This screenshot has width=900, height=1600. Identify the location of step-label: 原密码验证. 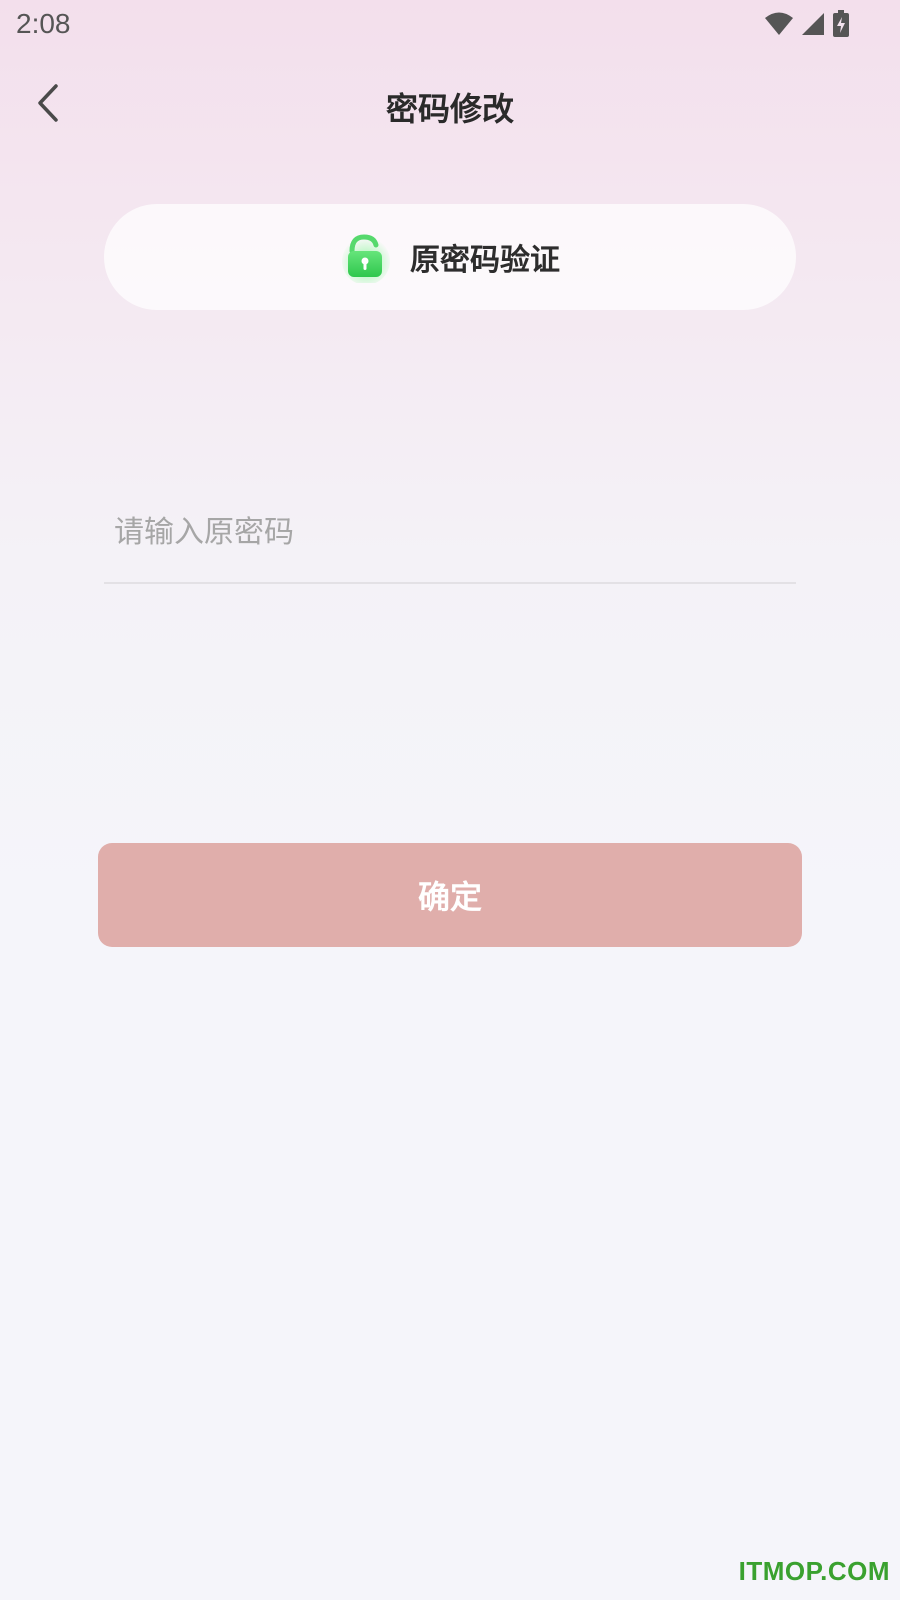
(485, 260).